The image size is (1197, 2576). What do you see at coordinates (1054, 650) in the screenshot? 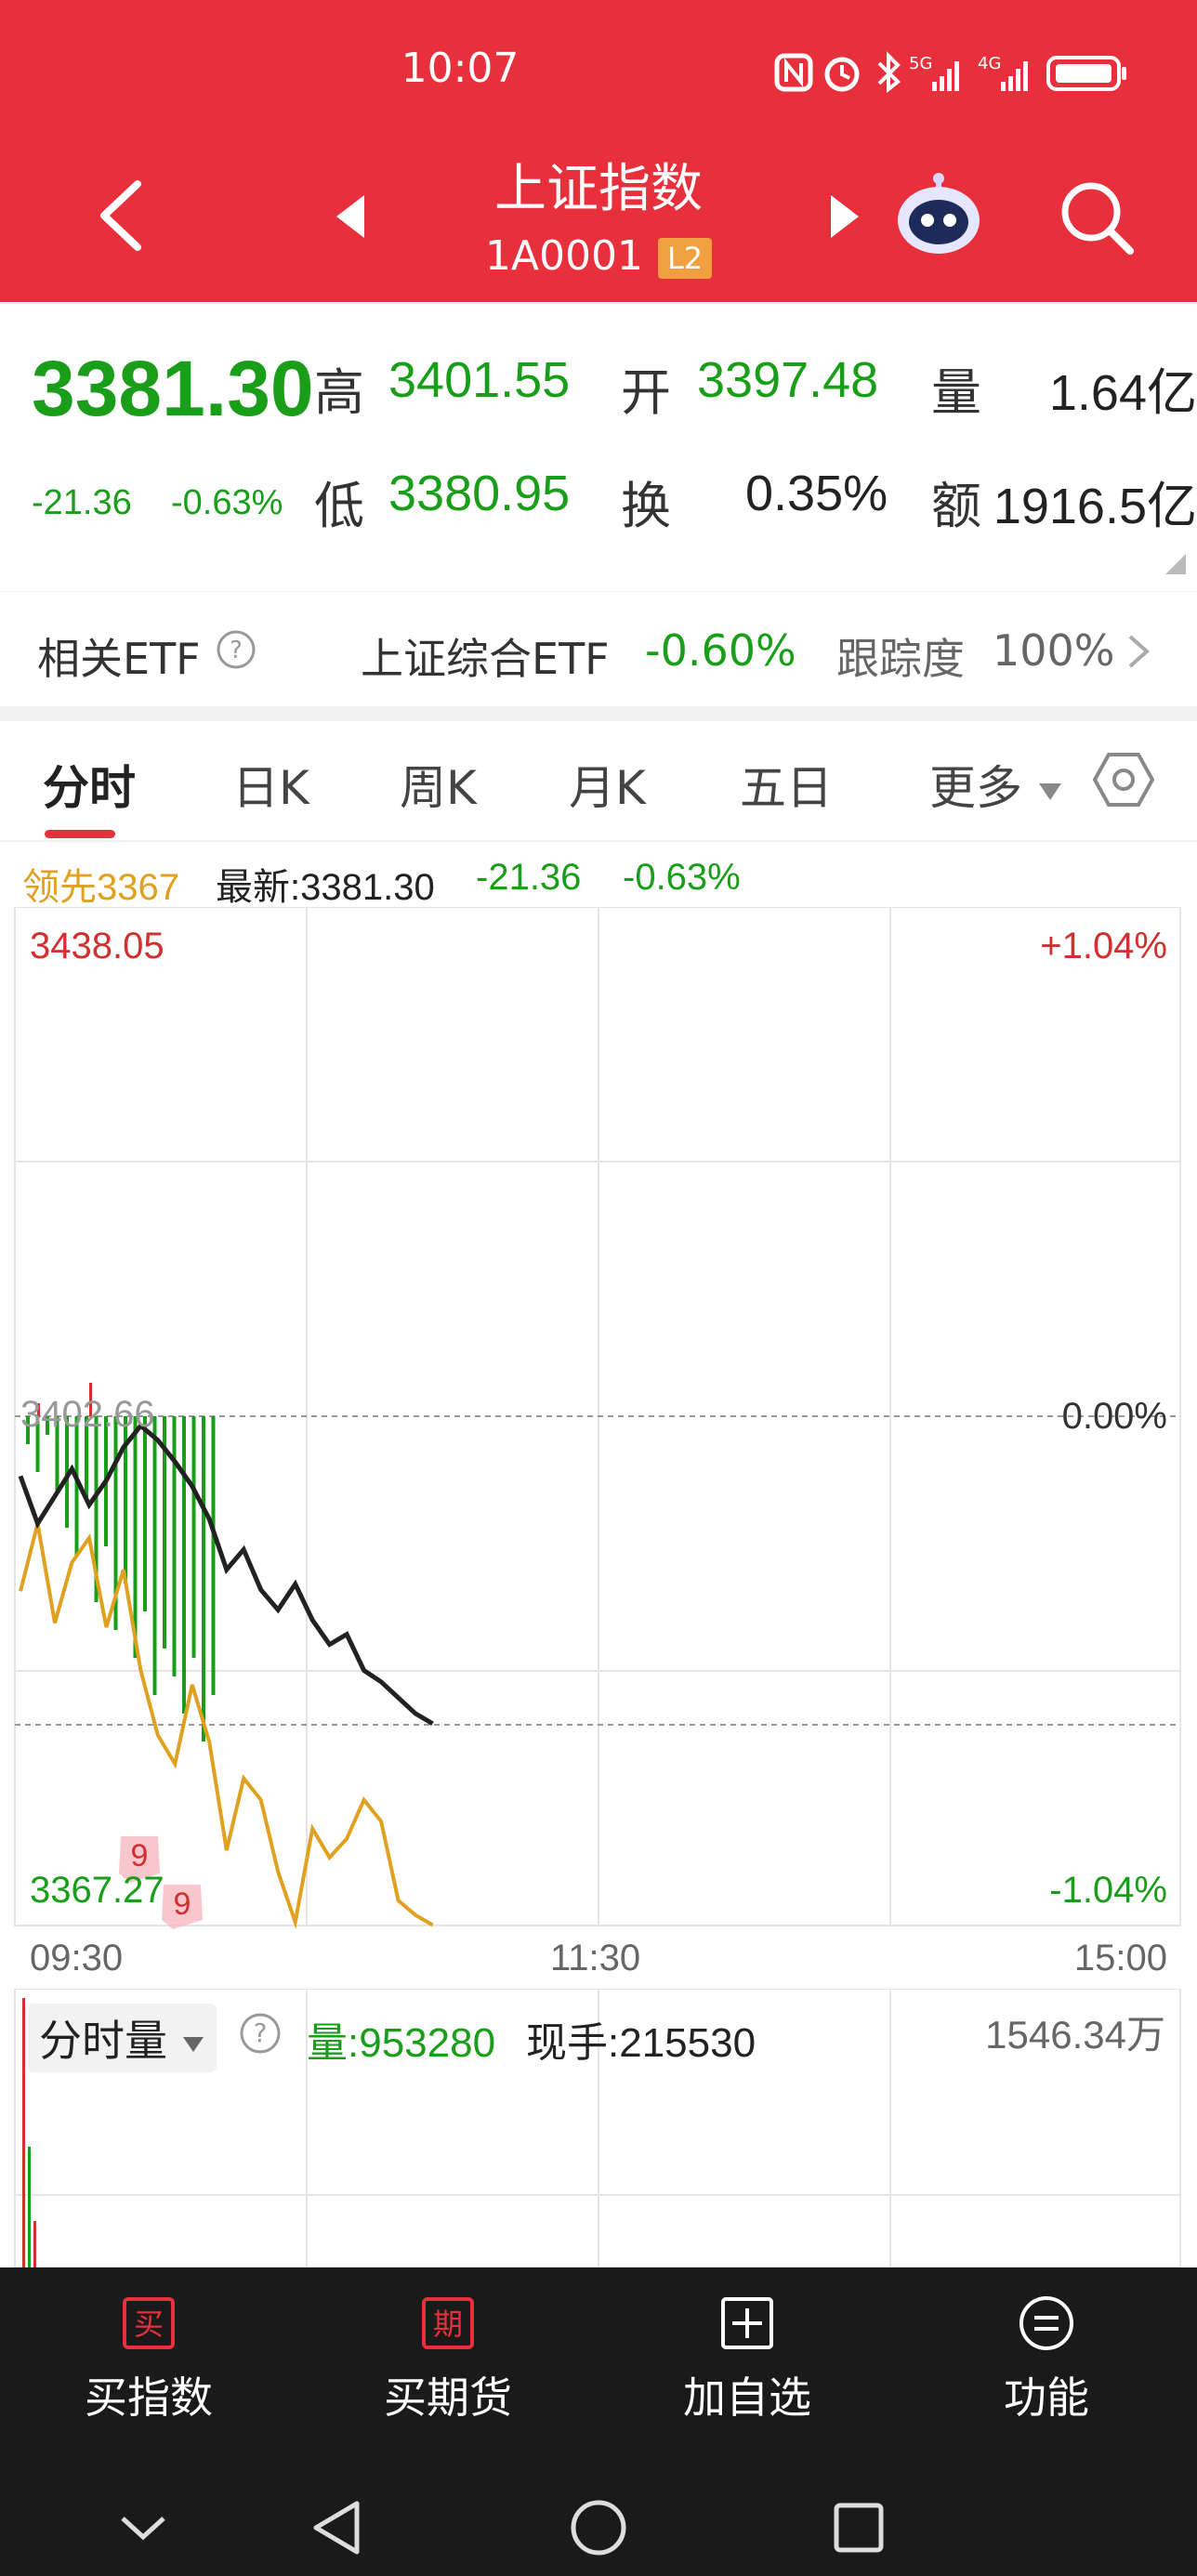
I see `tracking-value: 100%` at bounding box center [1054, 650].